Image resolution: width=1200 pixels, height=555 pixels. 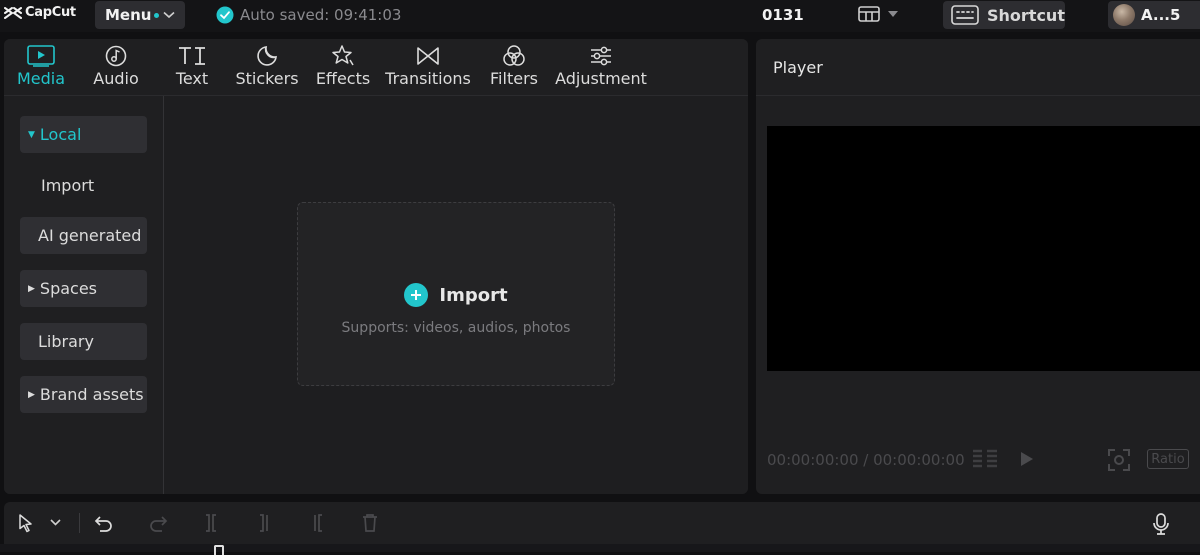 I want to click on player-timecode: 00:00:00:00 / 00:00:00:00, so click(x=866, y=460).